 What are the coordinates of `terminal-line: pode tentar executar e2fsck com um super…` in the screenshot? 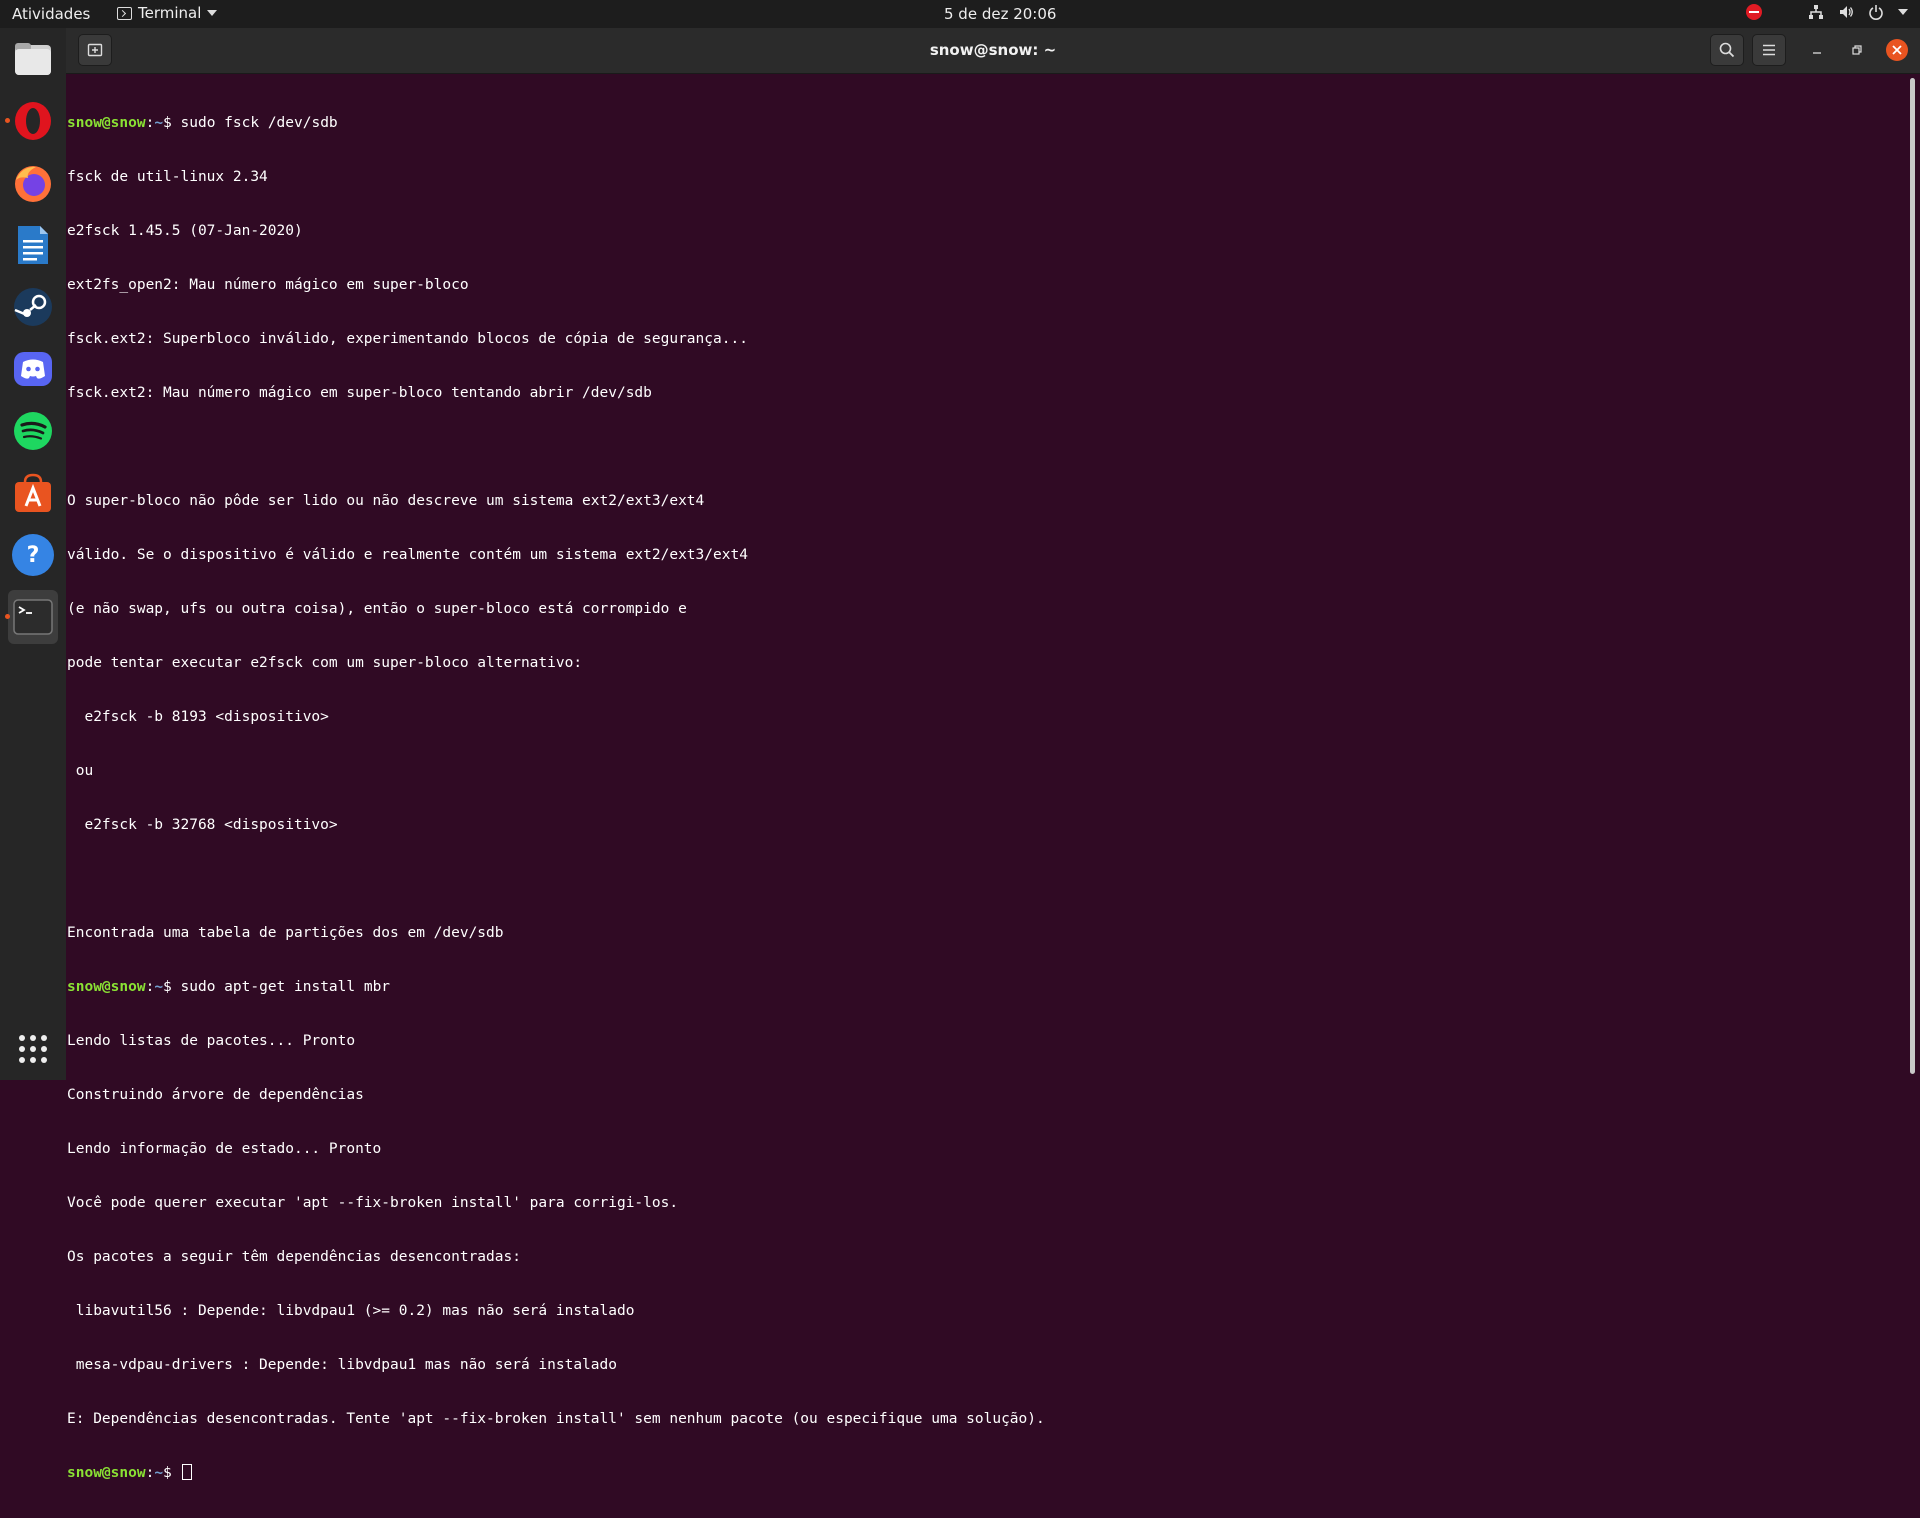 It's located at (325, 663).